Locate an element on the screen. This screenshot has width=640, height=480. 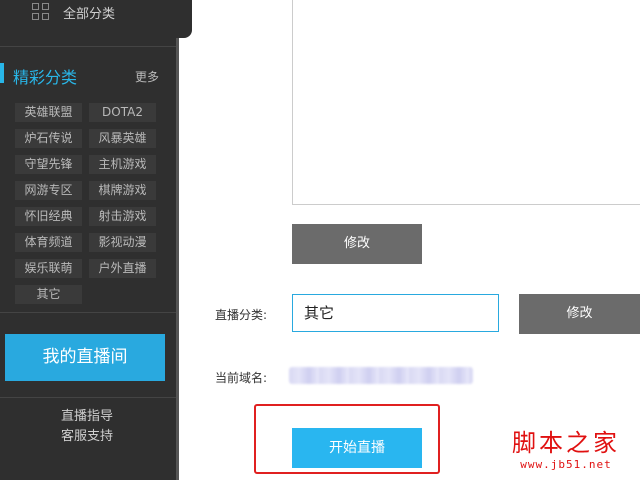
section-accent-bar is located at coordinates (2, 73).